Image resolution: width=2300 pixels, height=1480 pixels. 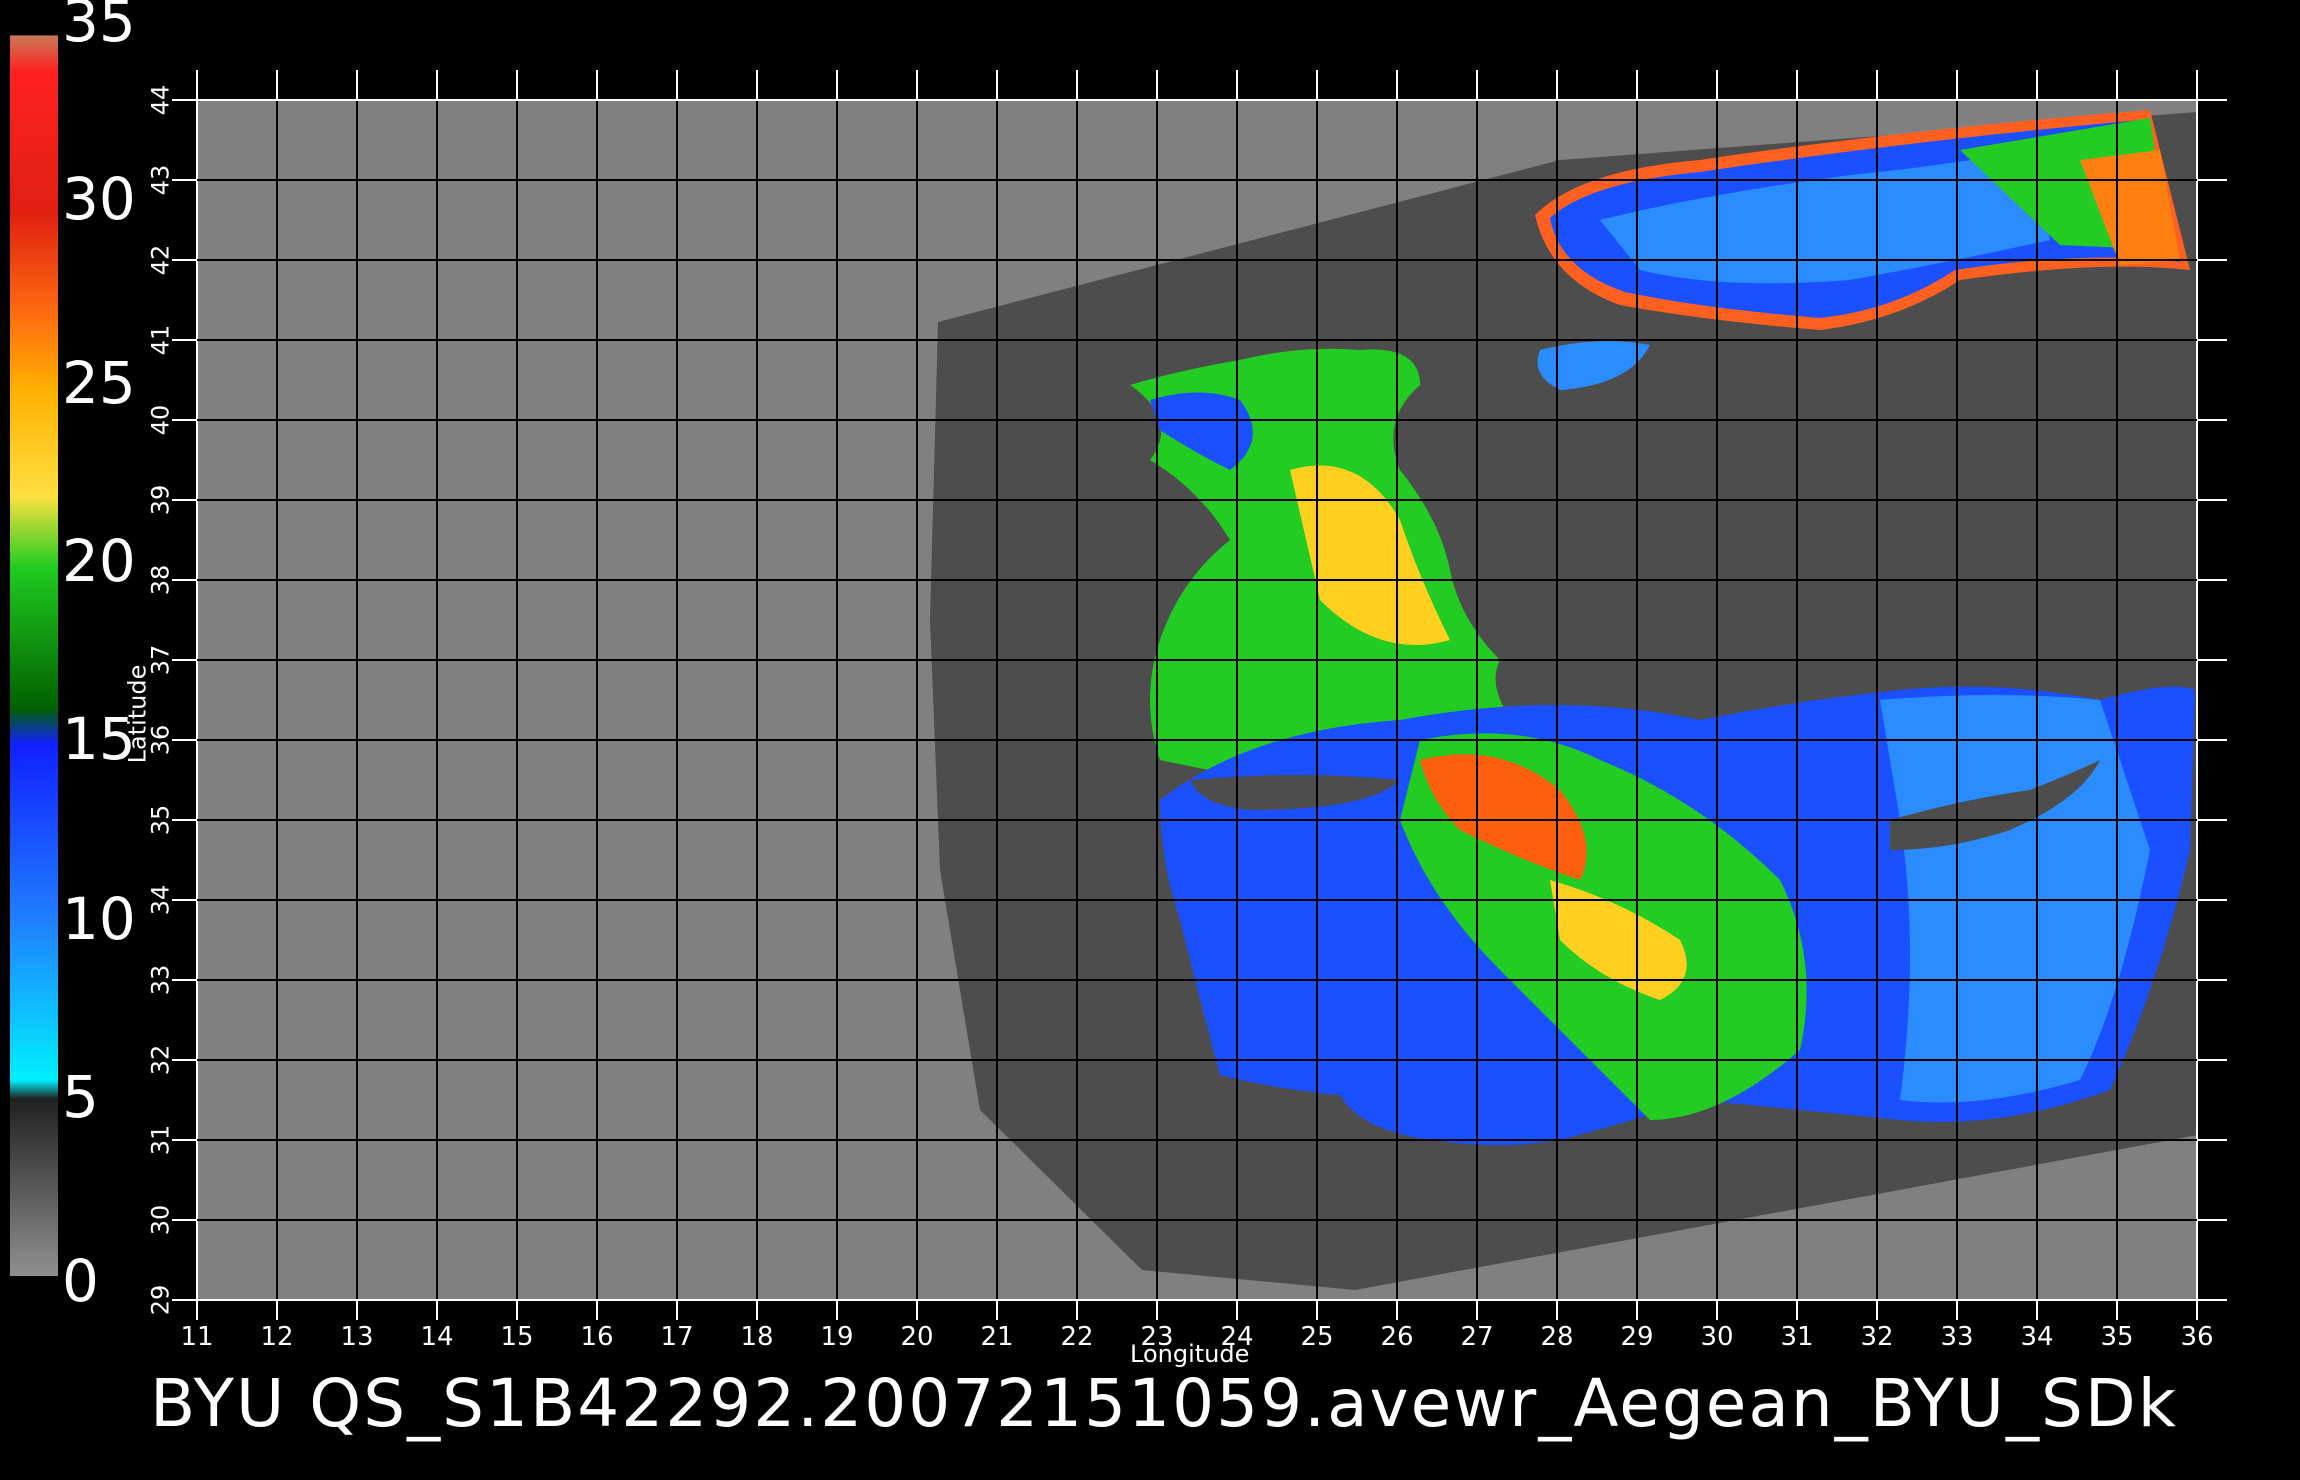 I want to click on x-tick-label: 16, so click(x=597, y=1337).